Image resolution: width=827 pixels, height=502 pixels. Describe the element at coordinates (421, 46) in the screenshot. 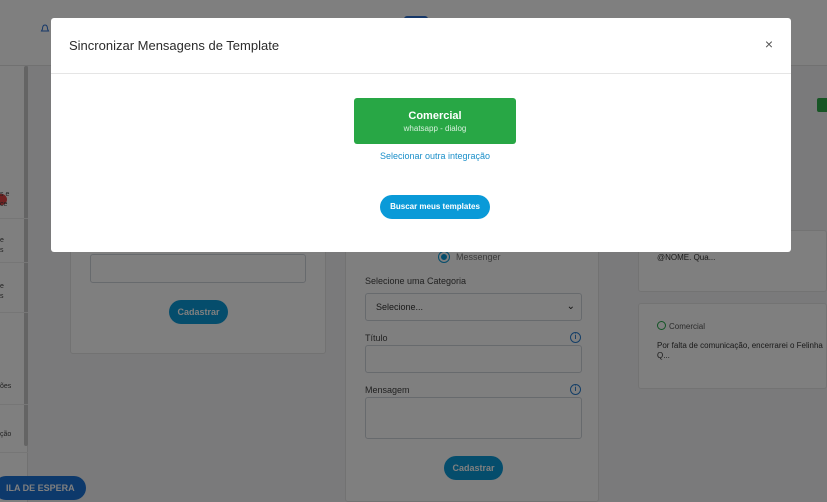

I see `modal-header: Sincronizar Mensagens de Template ×` at that location.